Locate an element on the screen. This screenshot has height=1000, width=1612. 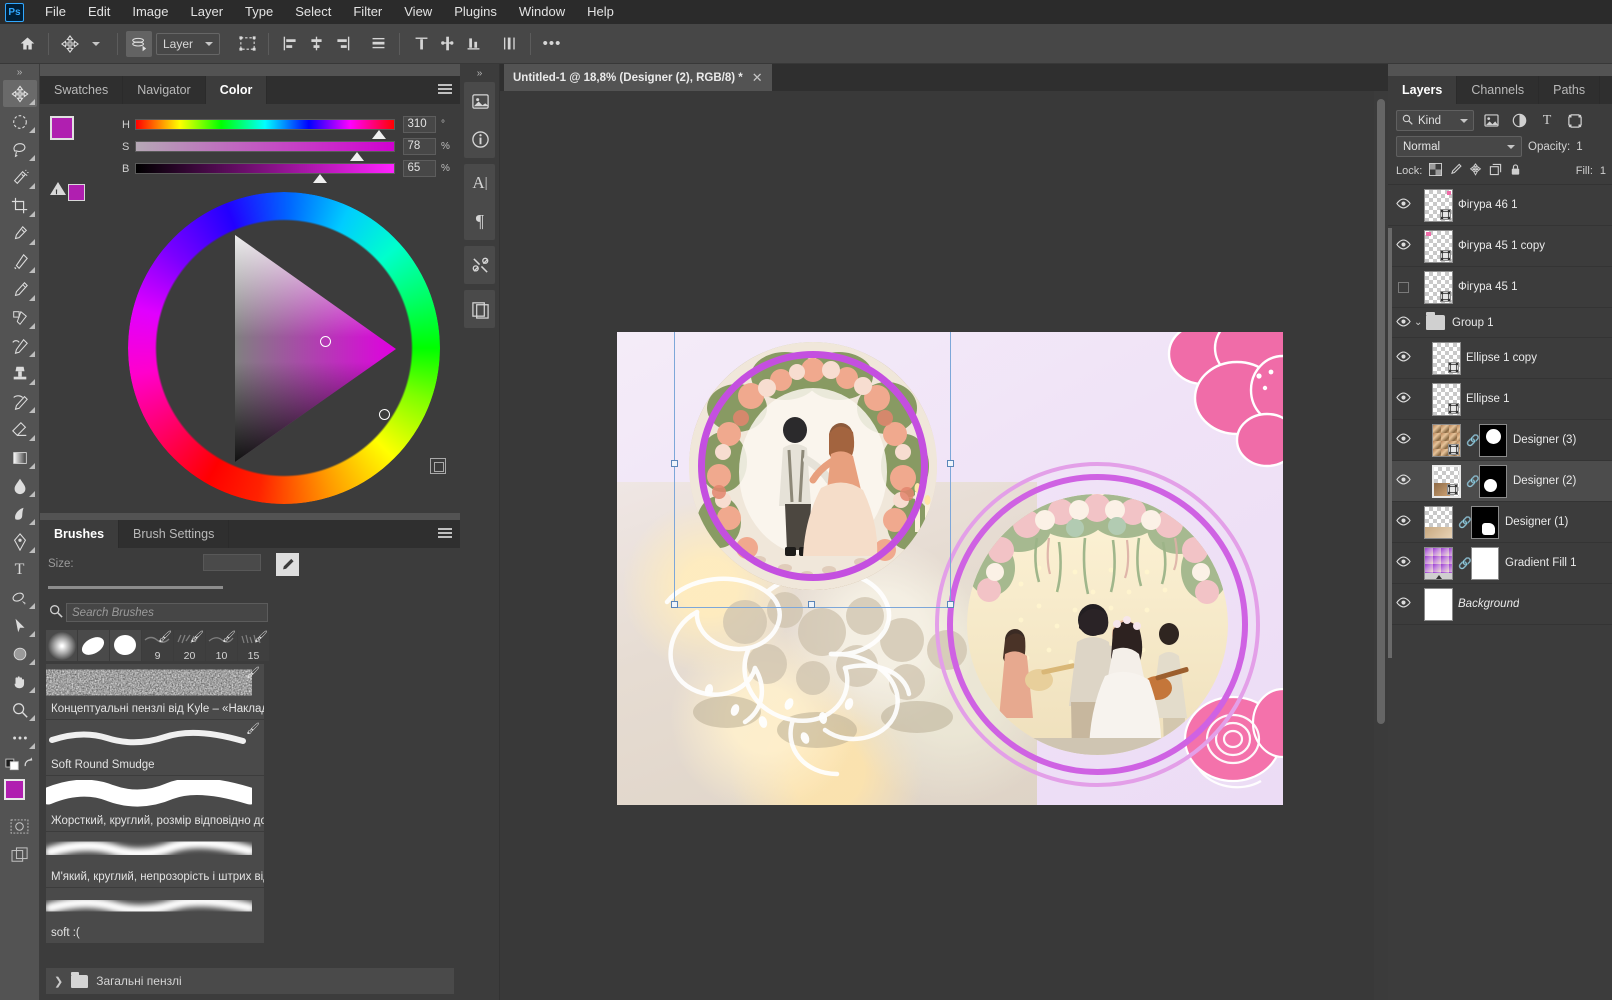
table-row: 🔗 Designer (3) is located at coordinates (1500, 440).